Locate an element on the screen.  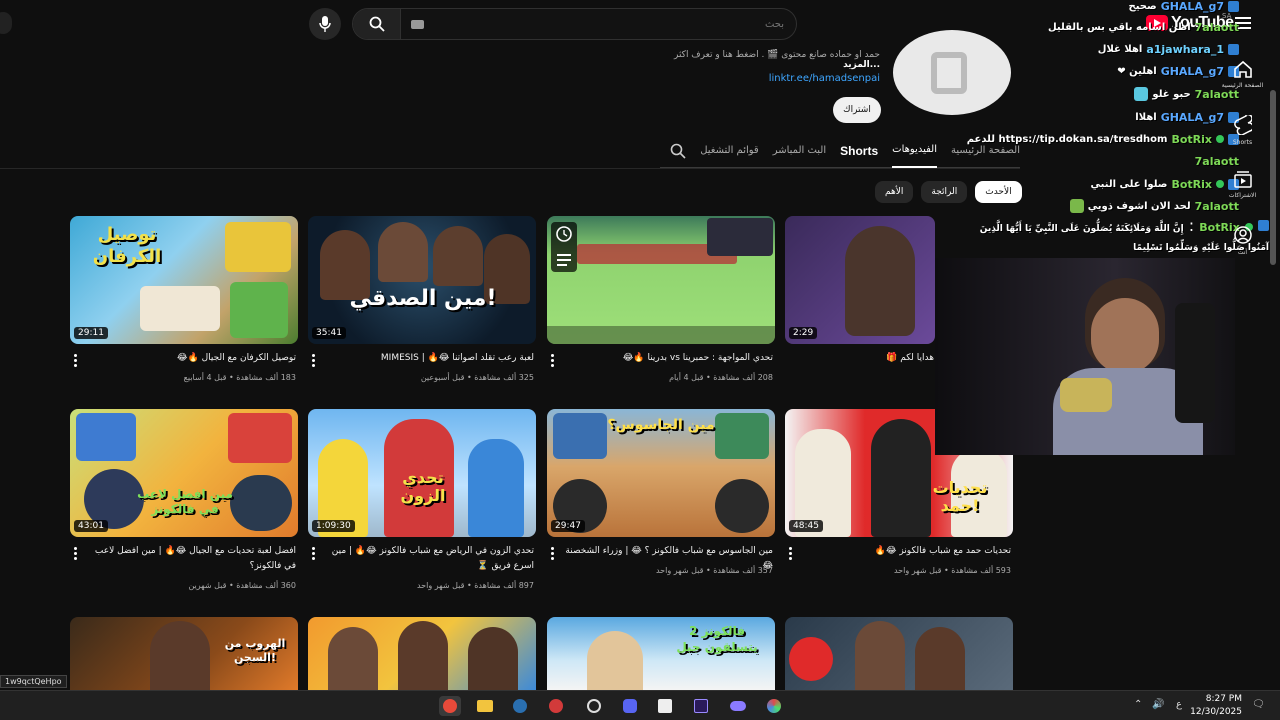
twitch-icon is located at coordinates (1233, 49).